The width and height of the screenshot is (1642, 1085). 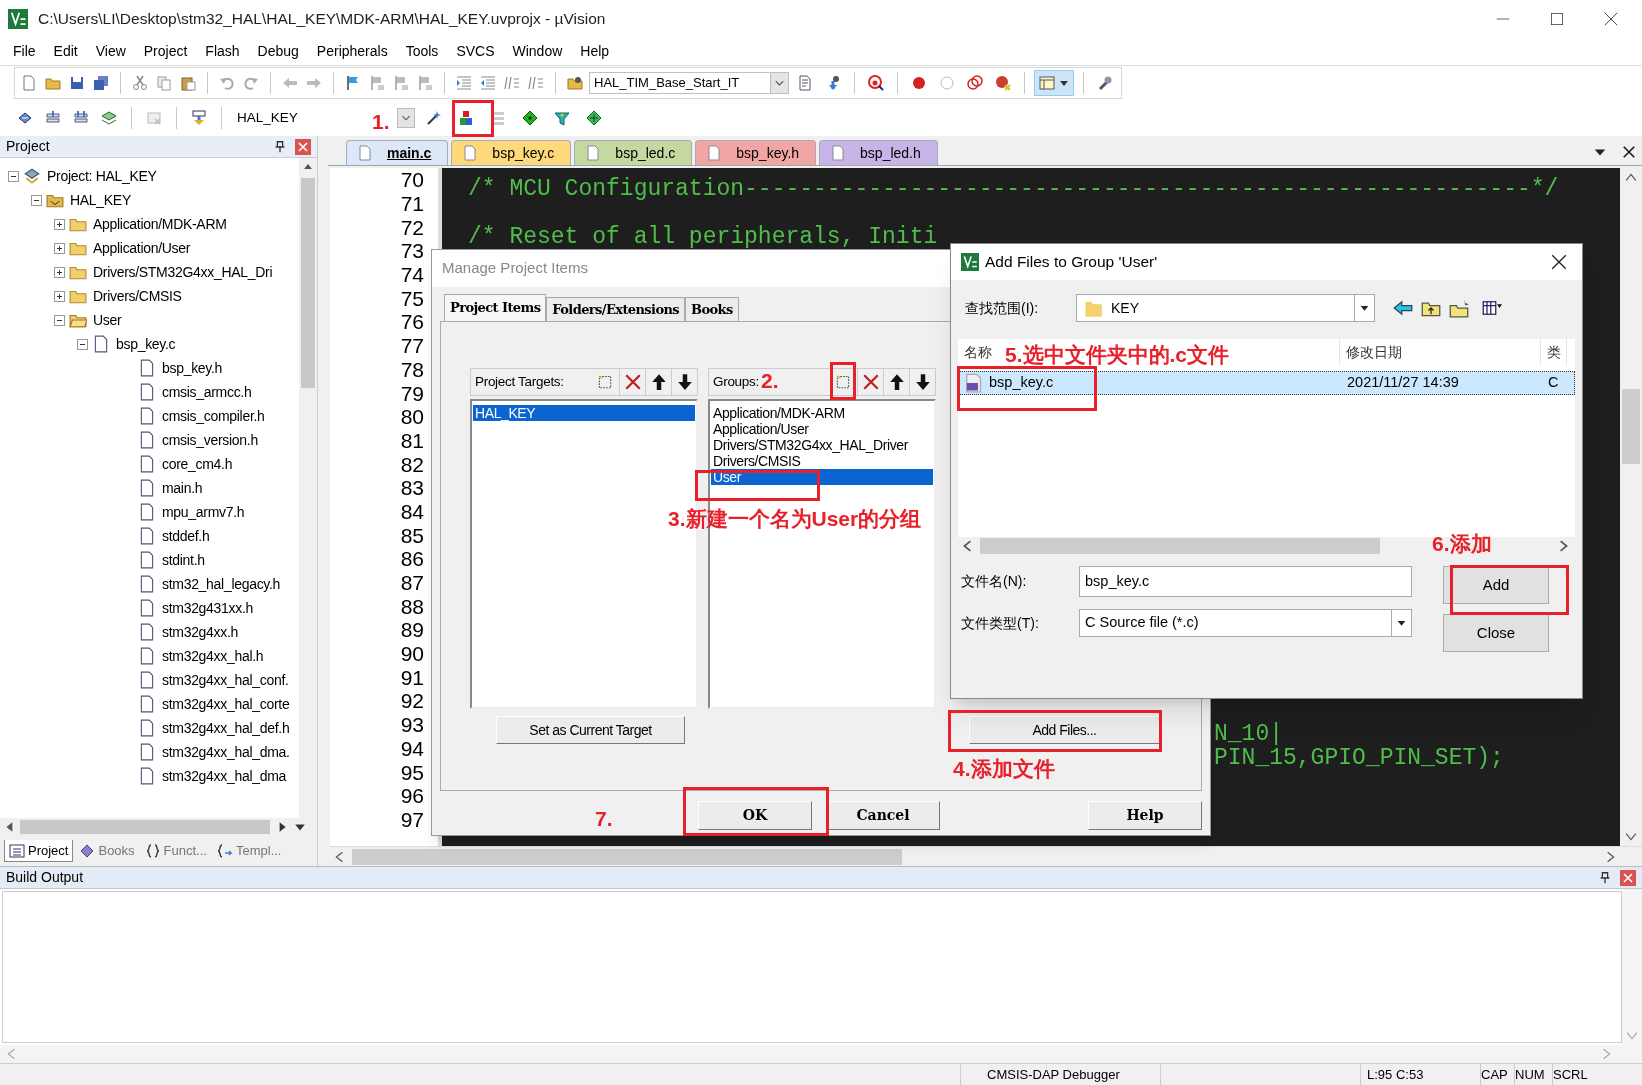 I want to click on menu-item: Edit, so click(x=65, y=51).